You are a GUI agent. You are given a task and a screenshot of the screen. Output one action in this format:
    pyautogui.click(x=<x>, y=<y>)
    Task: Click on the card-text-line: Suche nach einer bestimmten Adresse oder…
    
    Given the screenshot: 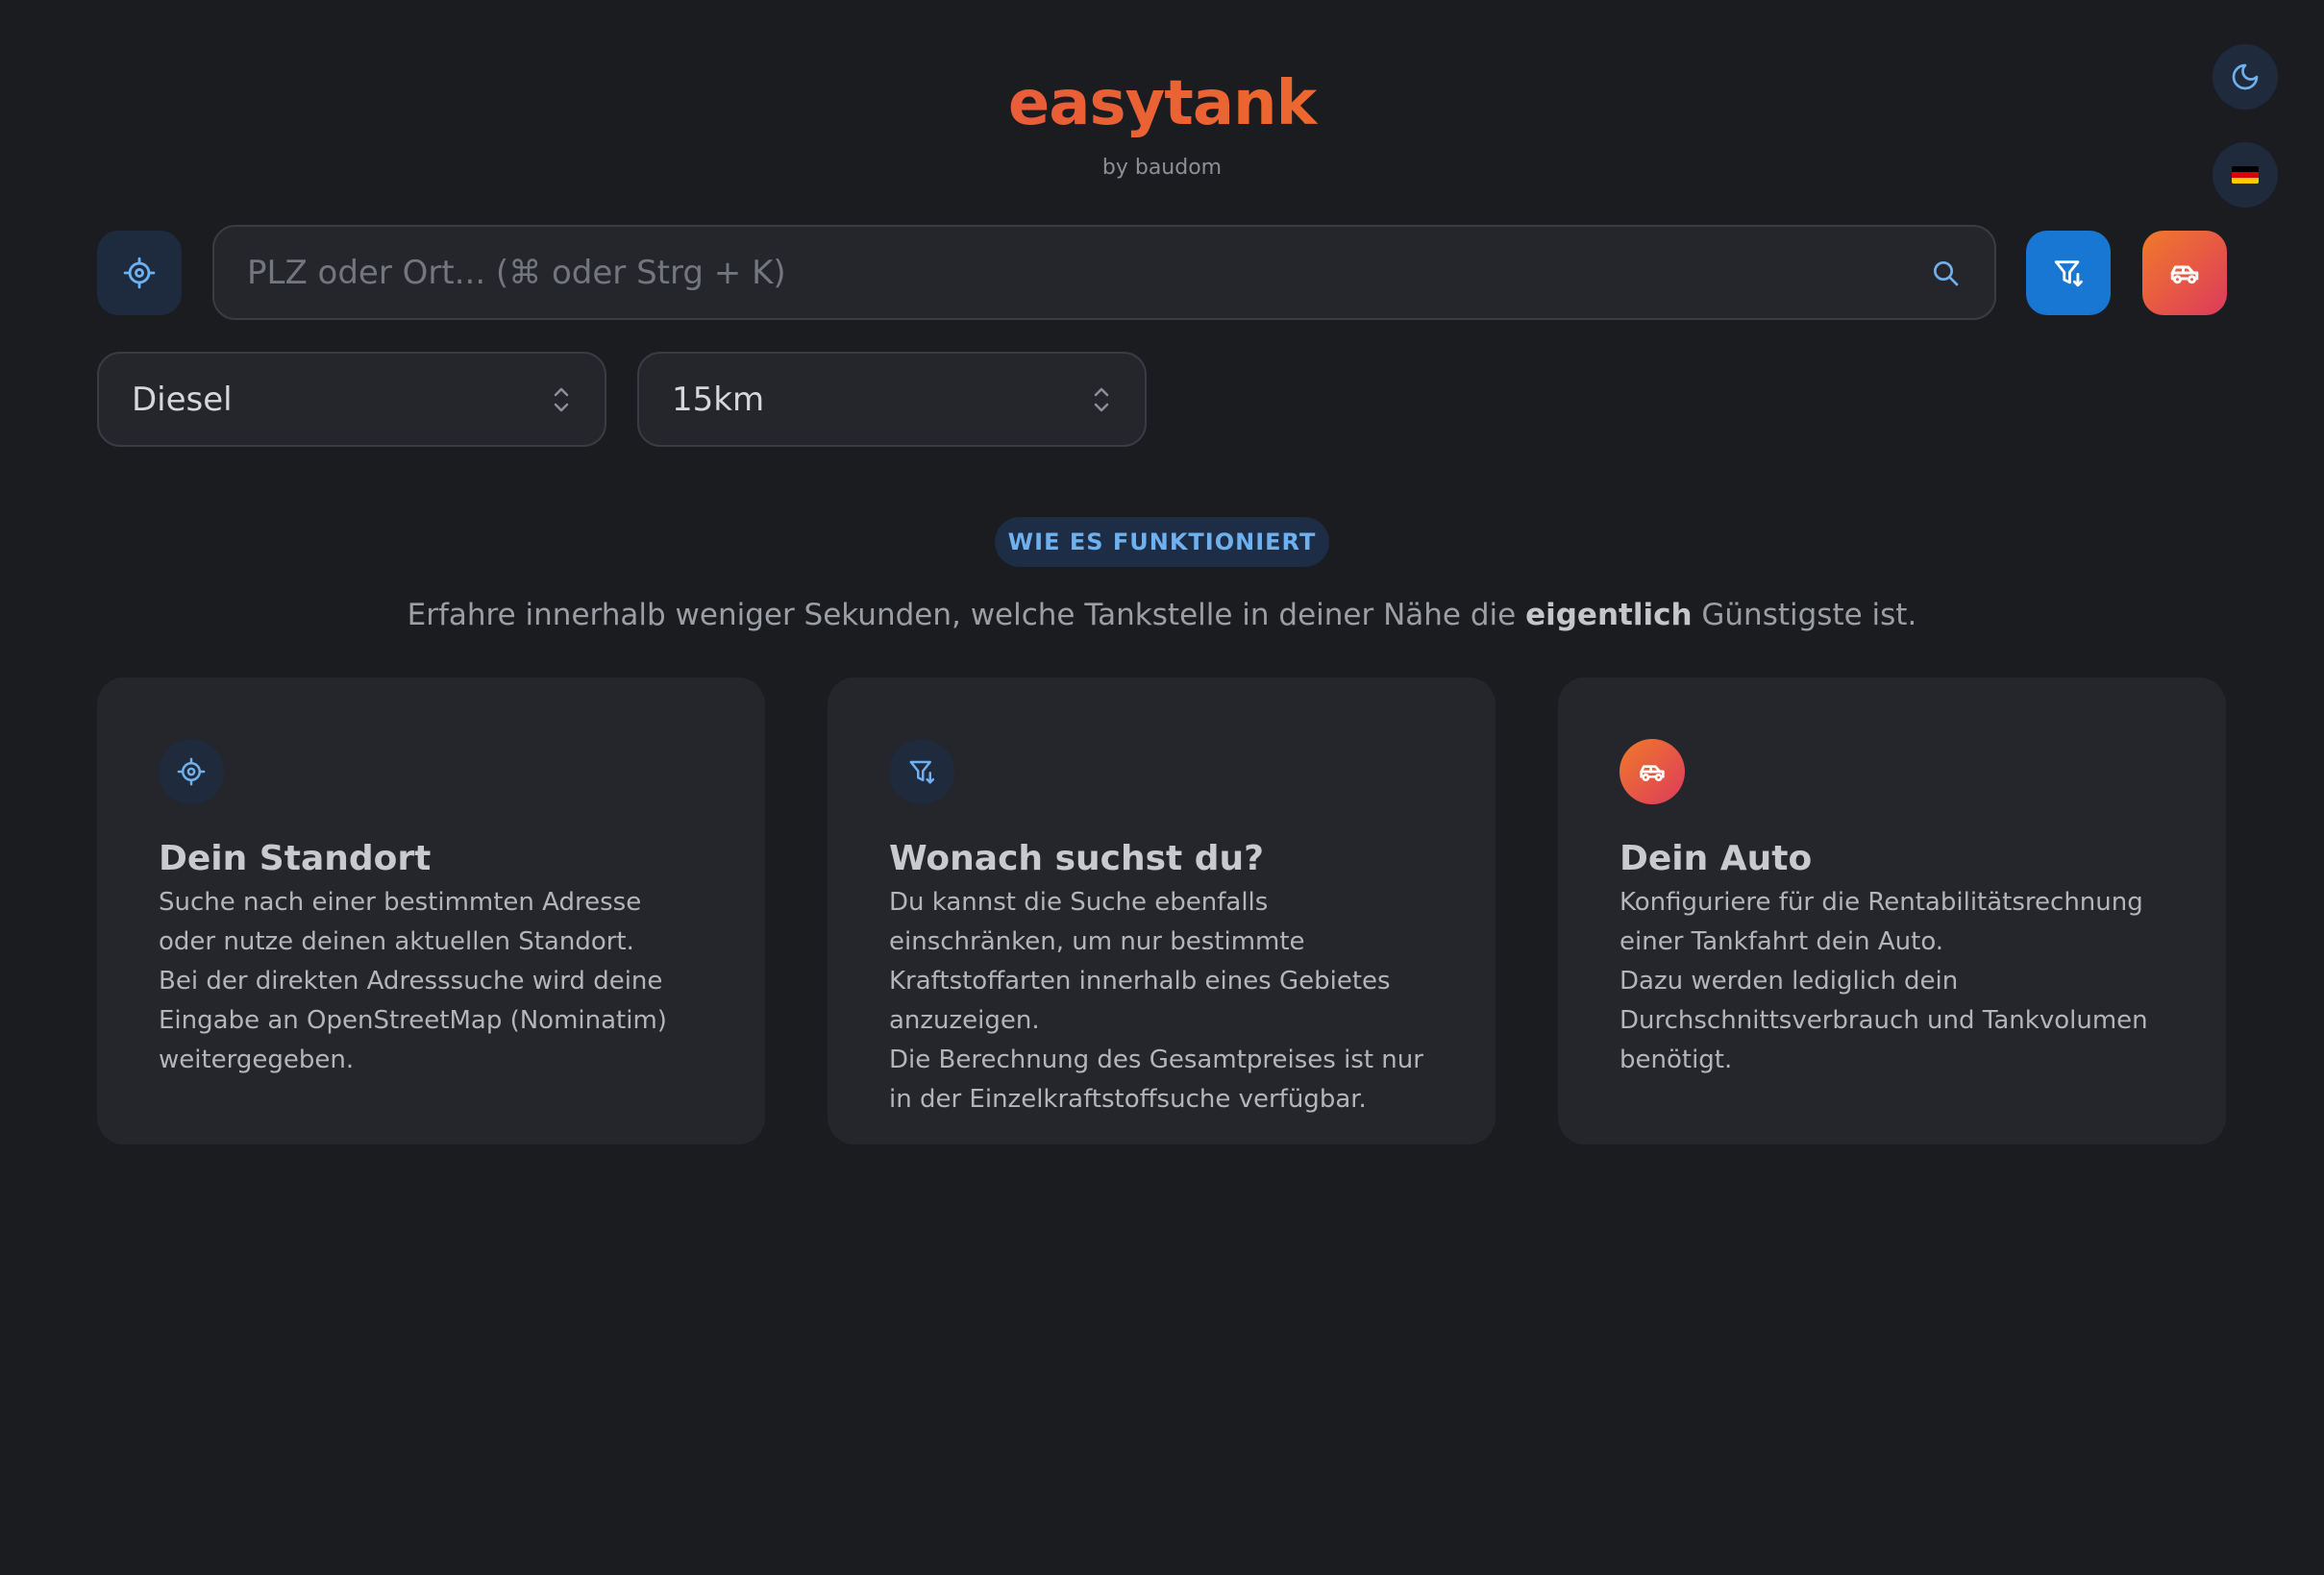 What is the action you would take?
    pyautogui.click(x=400, y=922)
    